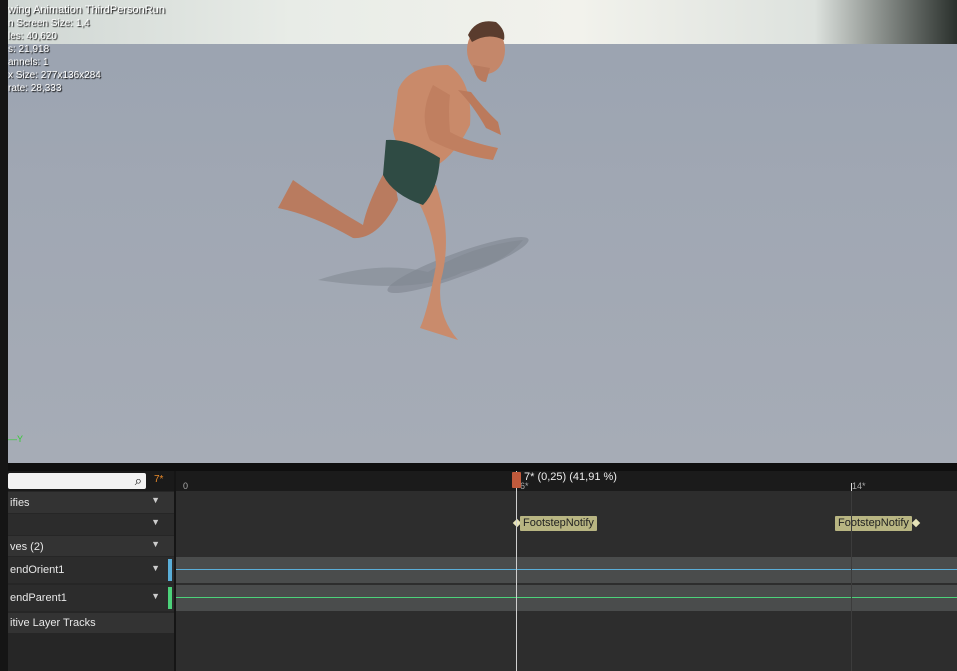 The height and width of the screenshot is (671, 957). I want to click on search-icon: ⌕, so click(138, 481).